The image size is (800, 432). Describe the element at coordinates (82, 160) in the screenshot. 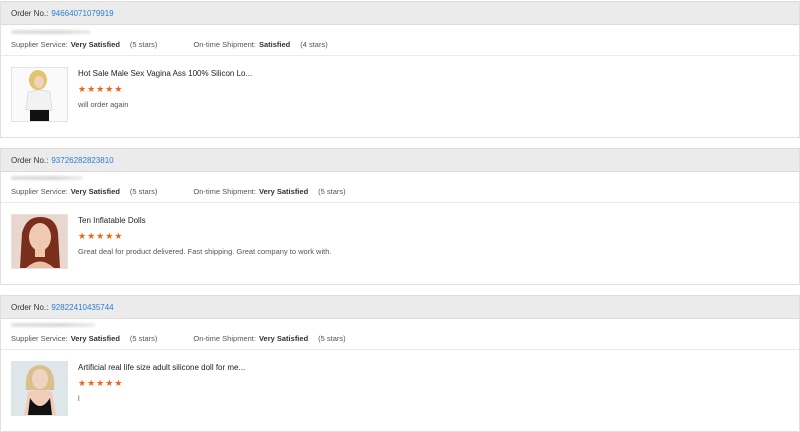

I see `order-number-link: 93726282823810` at that location.